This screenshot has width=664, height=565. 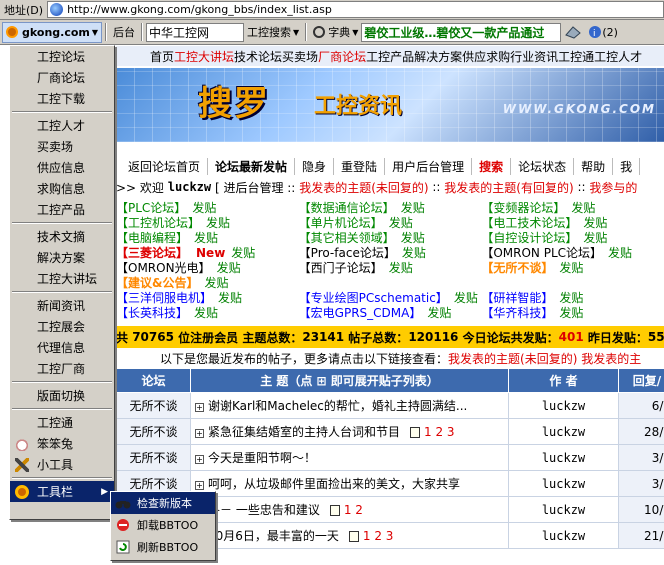 I want to click on nav-link: 厂商论坛, so click(x=342, y=56).